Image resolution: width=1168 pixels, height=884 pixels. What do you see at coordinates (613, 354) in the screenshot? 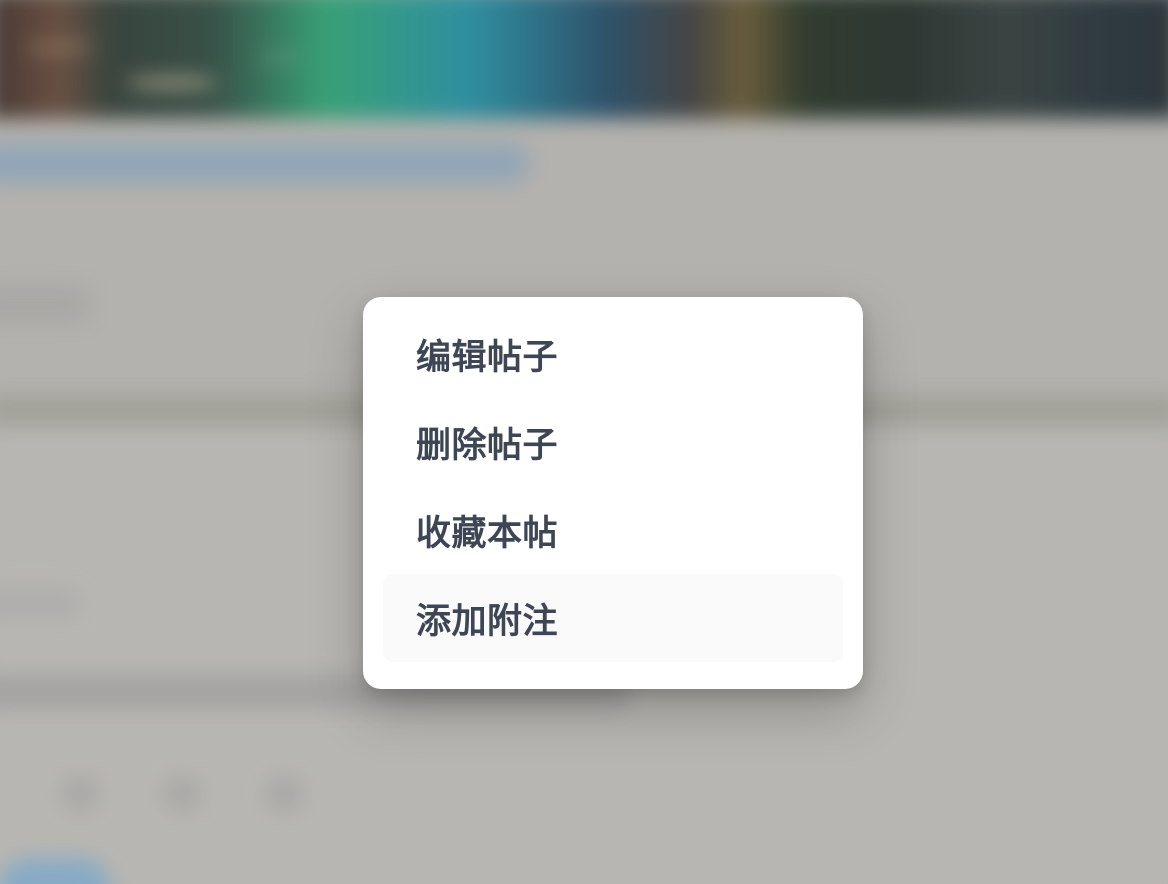
I see `menu-item-edit-post: 编辑帖子` at bounding box center [613, 354].